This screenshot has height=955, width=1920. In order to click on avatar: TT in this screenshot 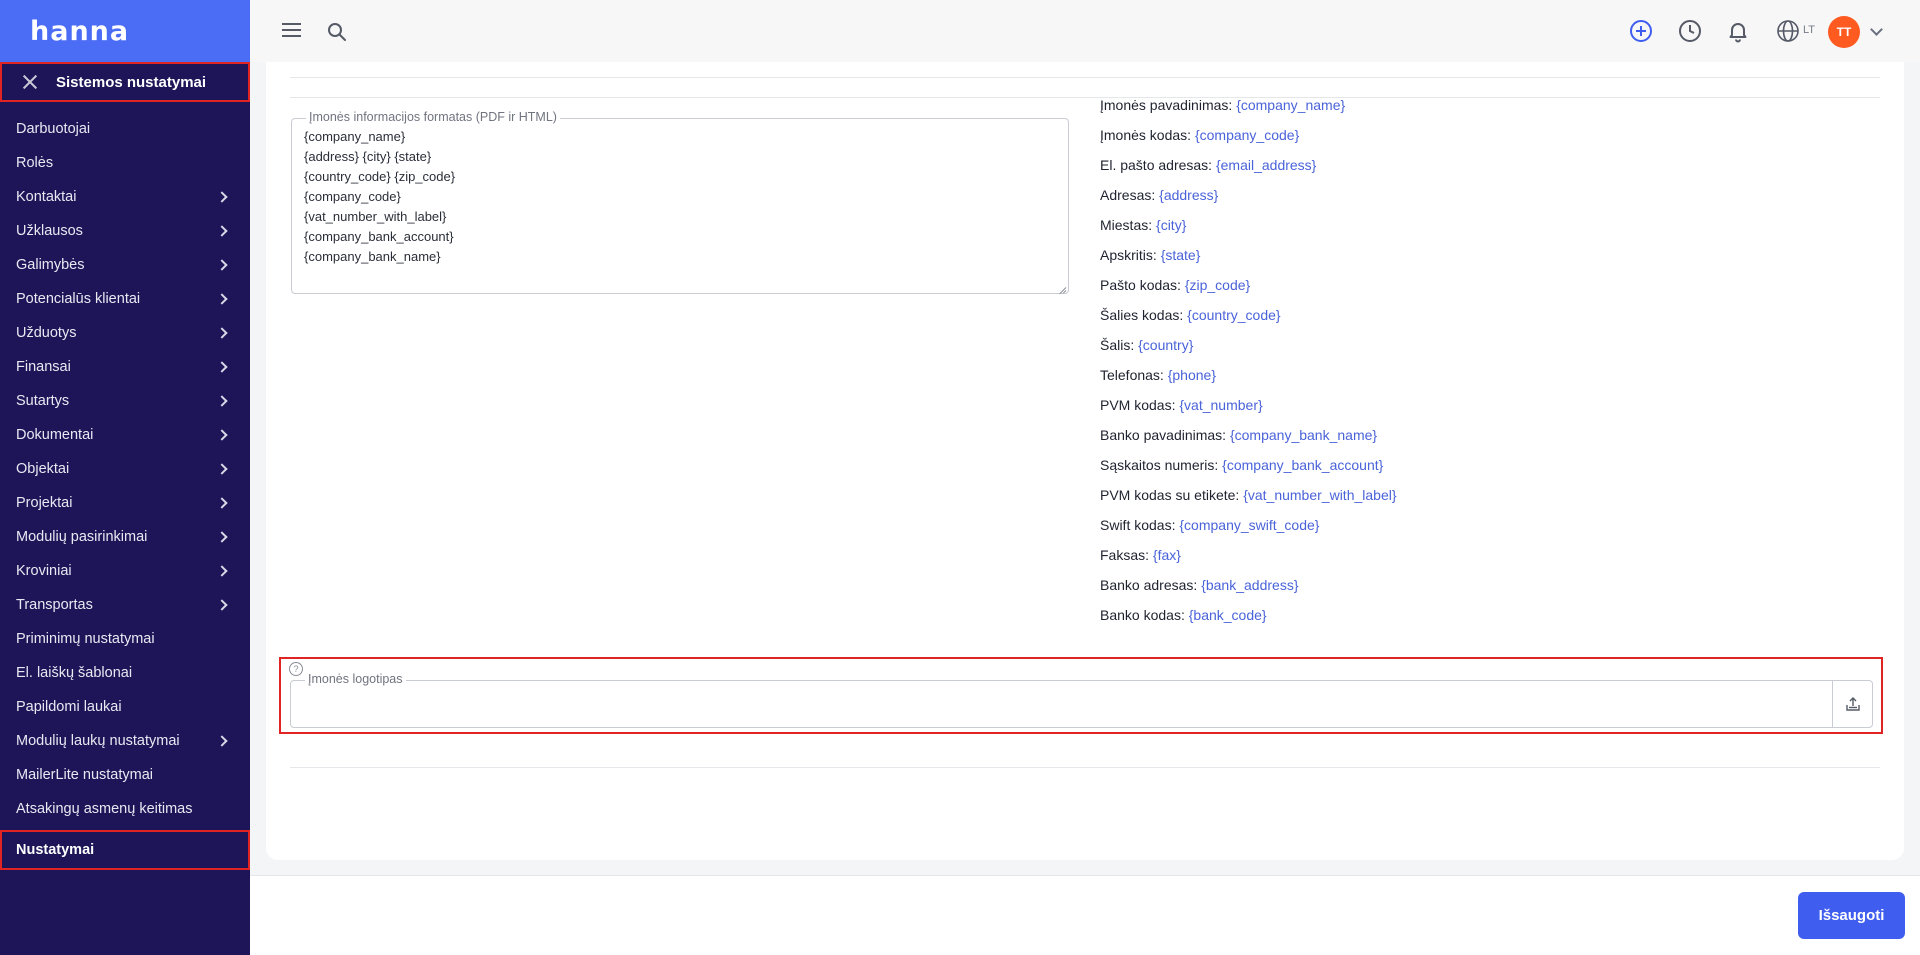, I will do `click(1844, 32)`.